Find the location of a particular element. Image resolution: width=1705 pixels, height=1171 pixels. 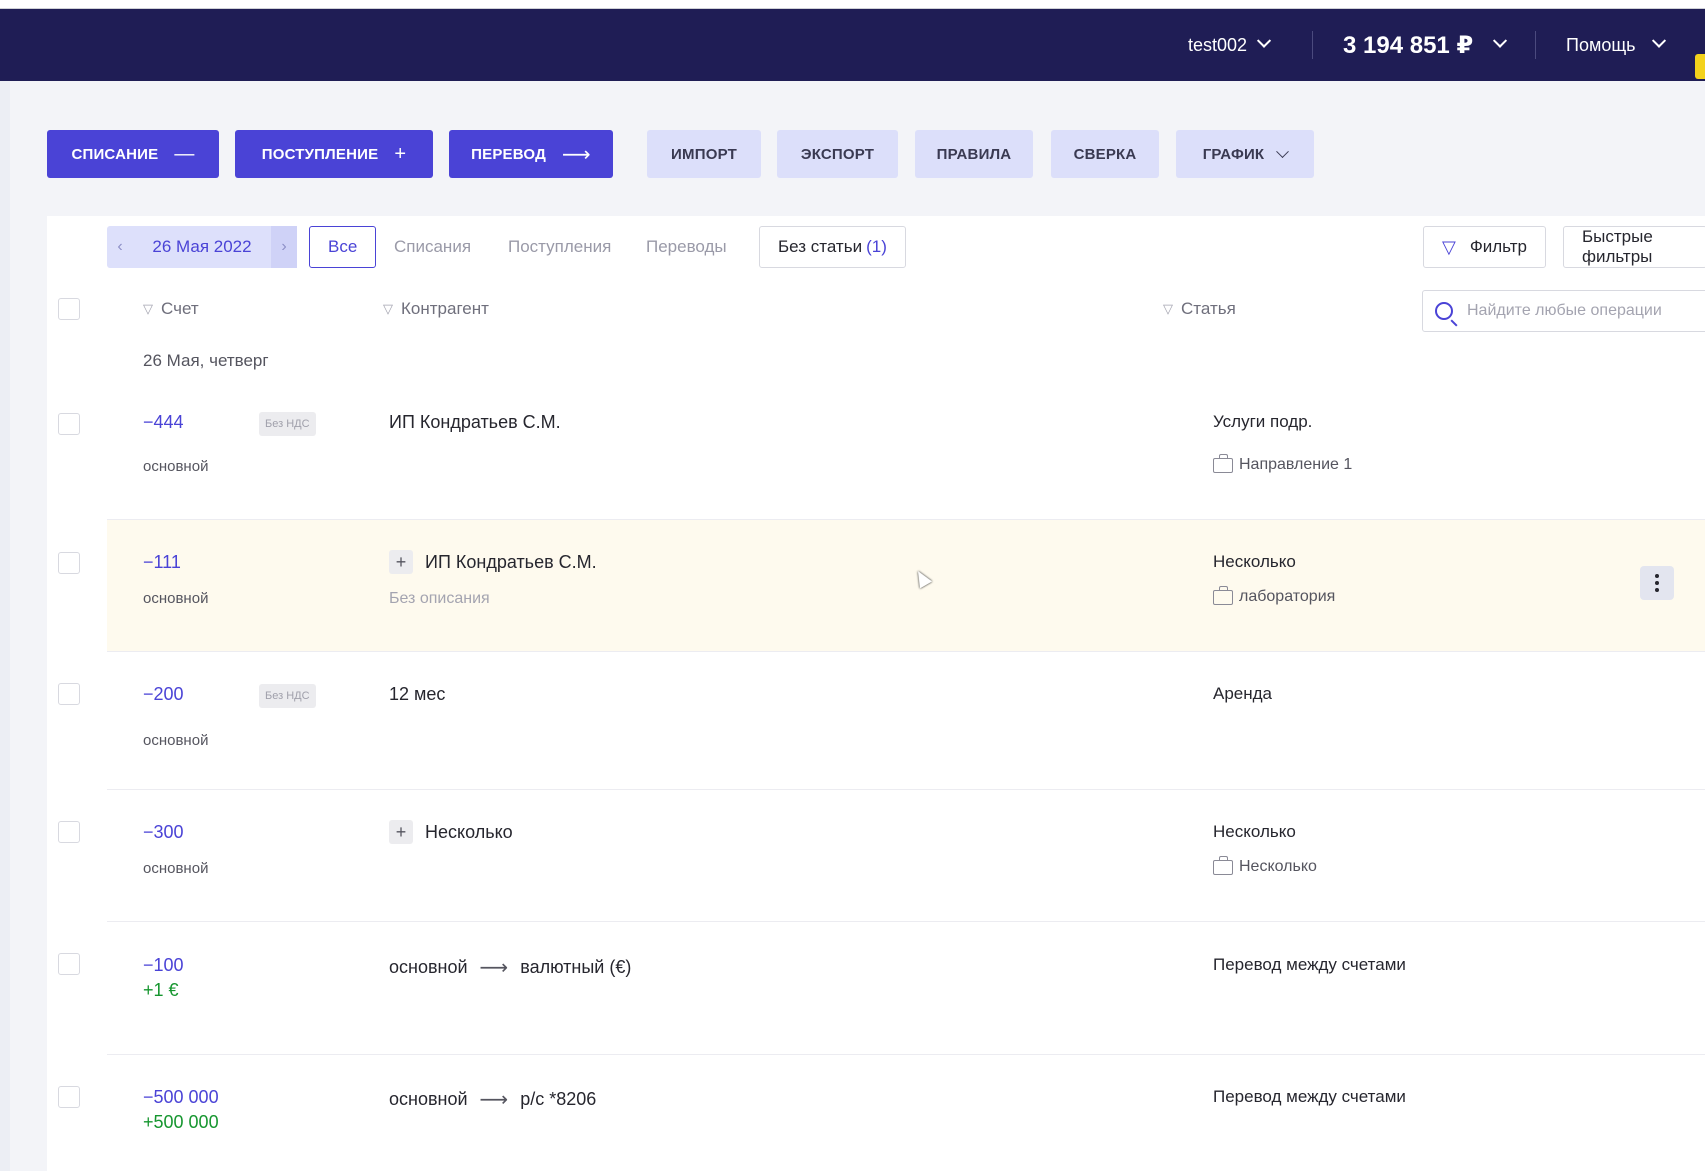

search-input: Найдите любые операции is located at coordinates (1563, 311).